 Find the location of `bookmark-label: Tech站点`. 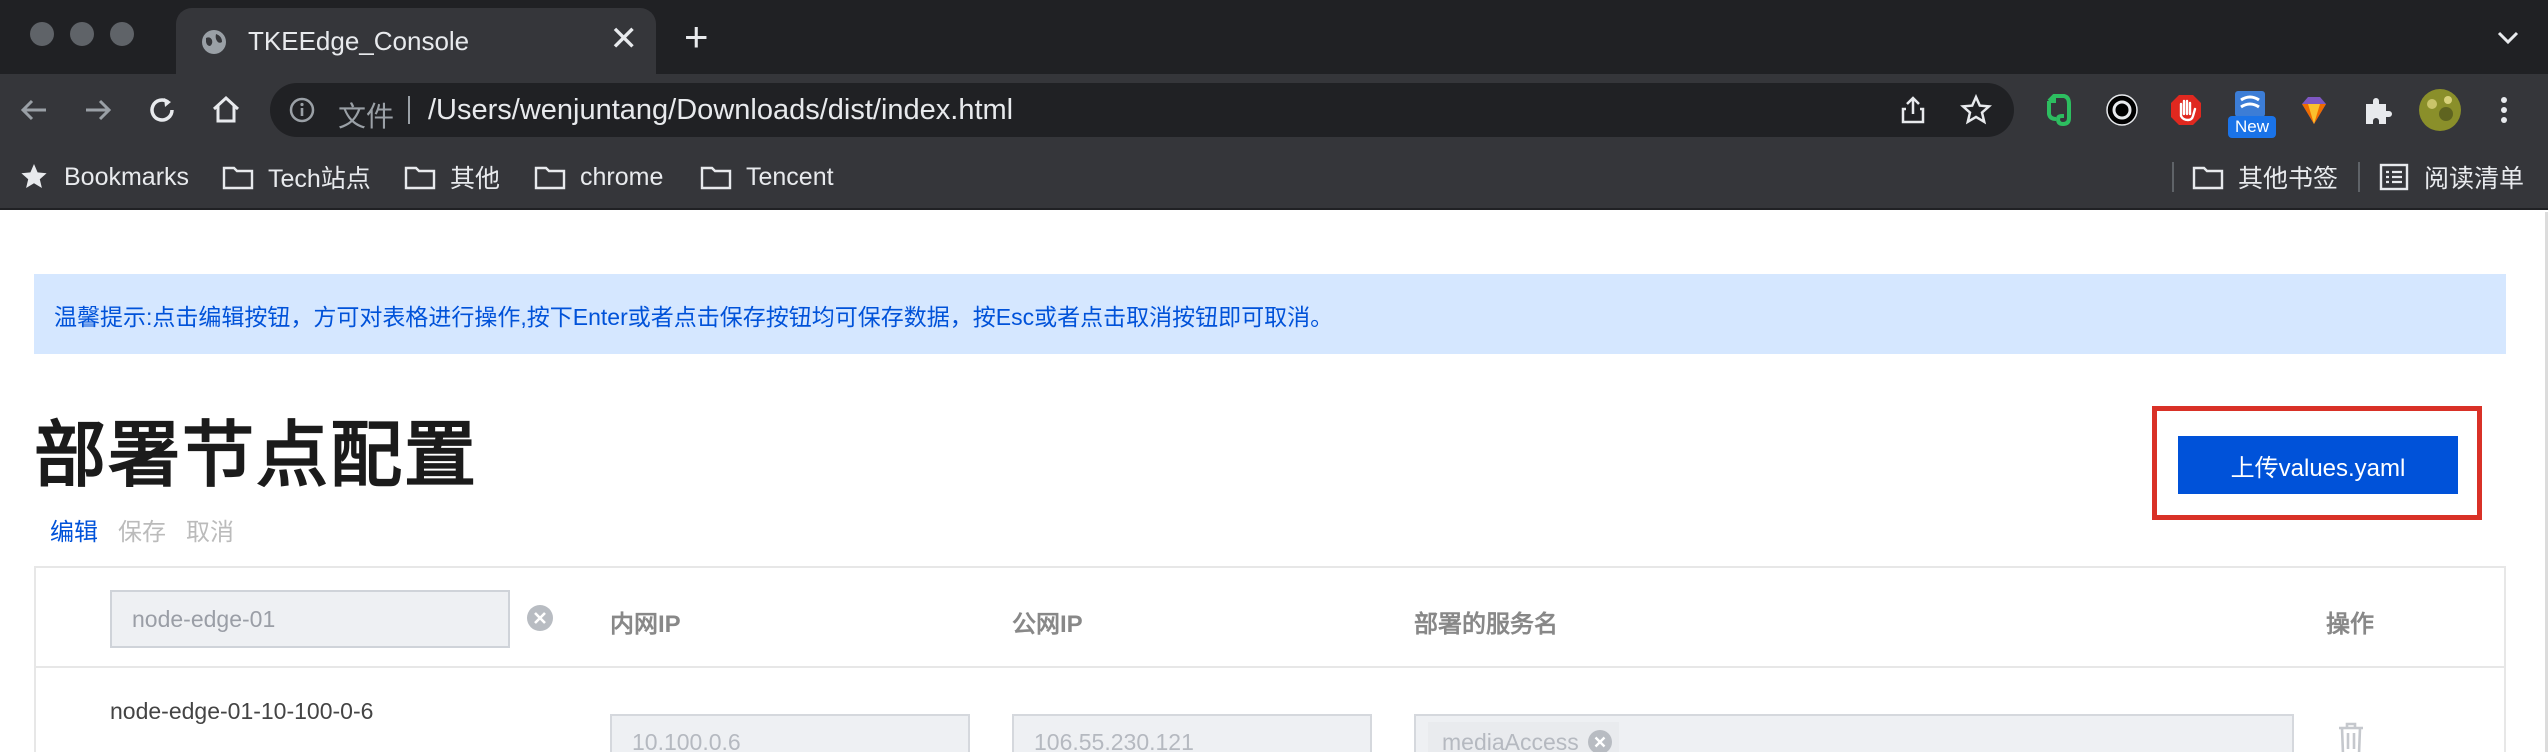

bookmark-label: Tech站点 is located at coordinates (319, 179).